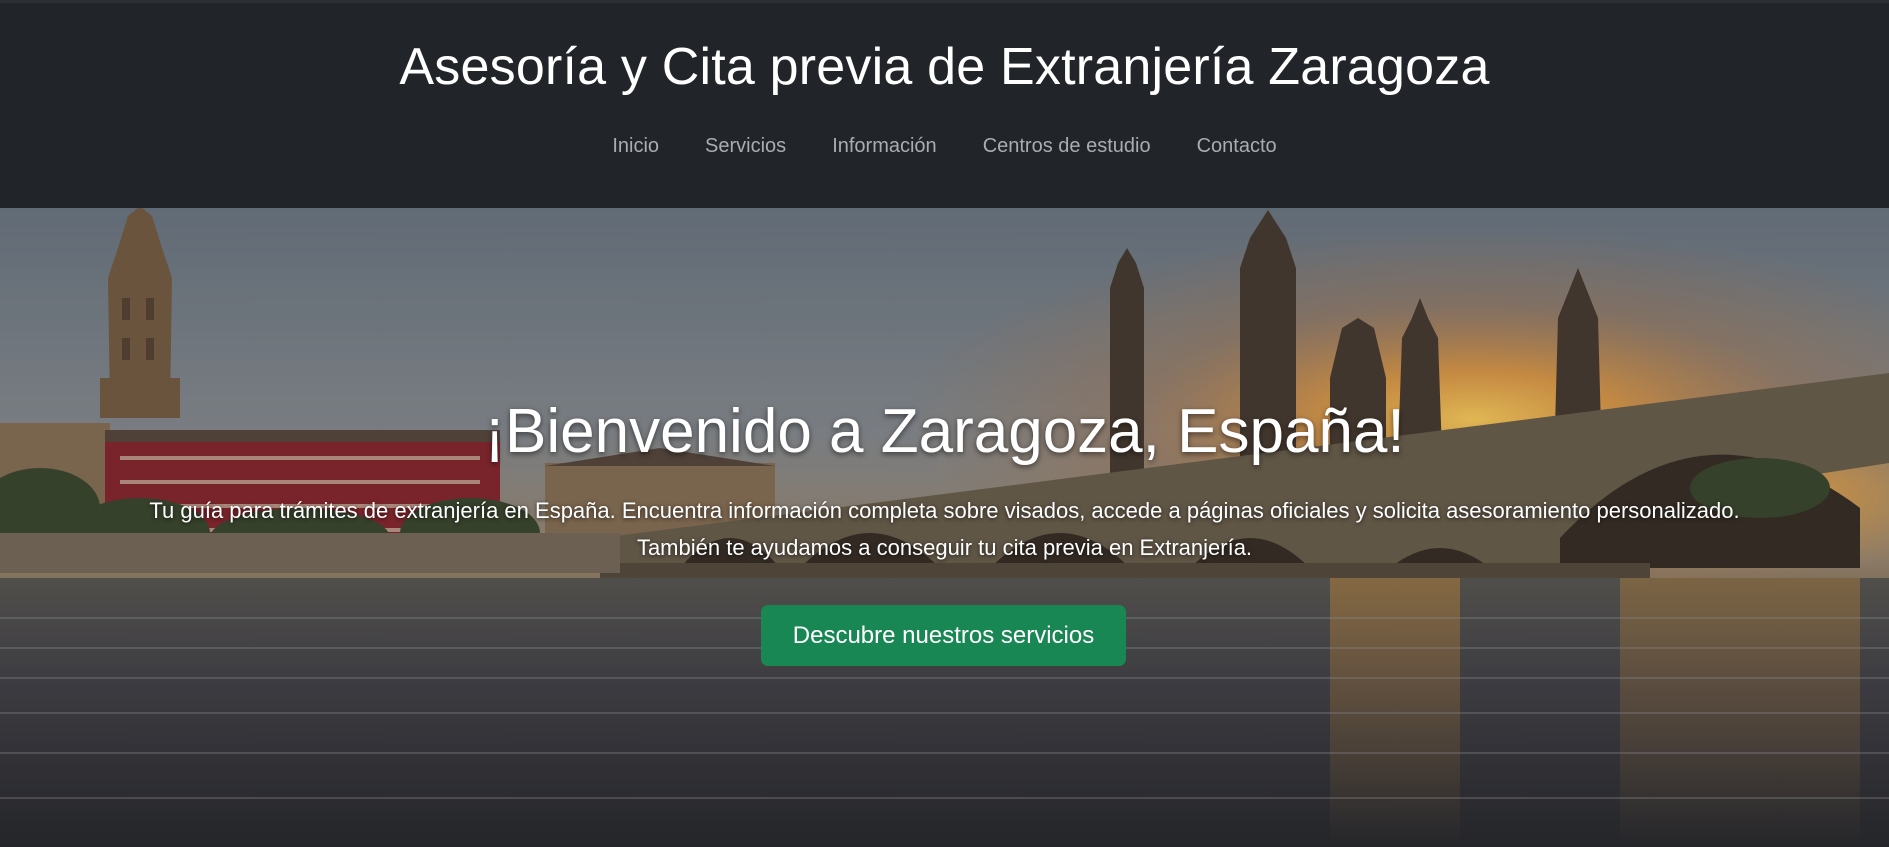  I want to click on nav-link-servicios: Servicios, so click(745, 146).